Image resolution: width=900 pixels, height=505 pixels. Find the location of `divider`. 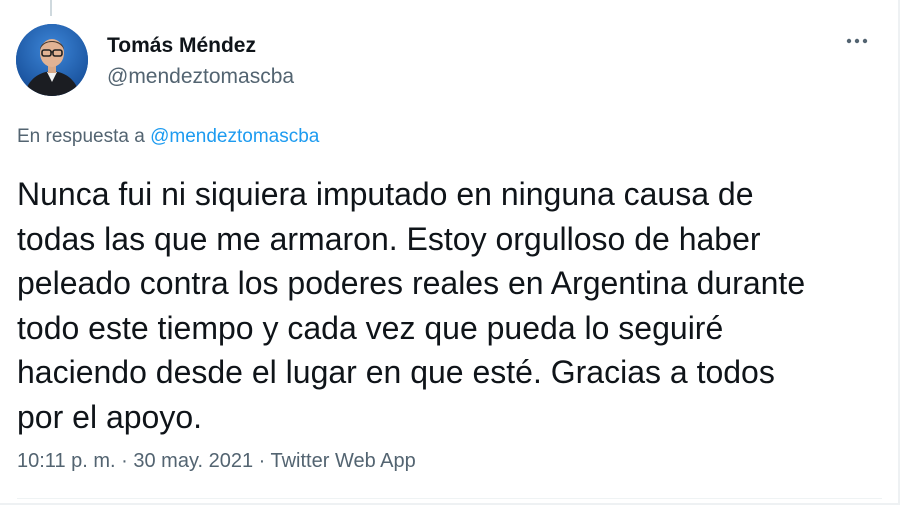

divider is located at coordinates (449, 498).